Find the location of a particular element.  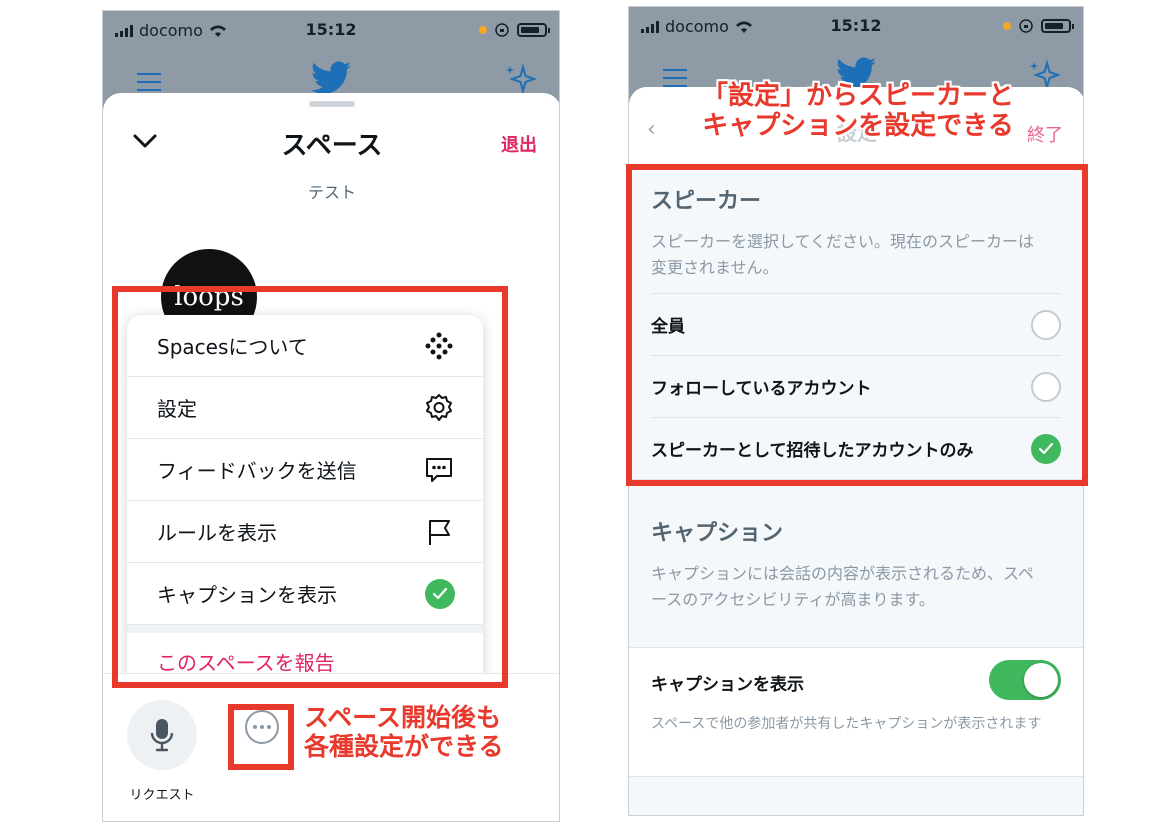

sheet-grabber is located at coordinates (332, 104).